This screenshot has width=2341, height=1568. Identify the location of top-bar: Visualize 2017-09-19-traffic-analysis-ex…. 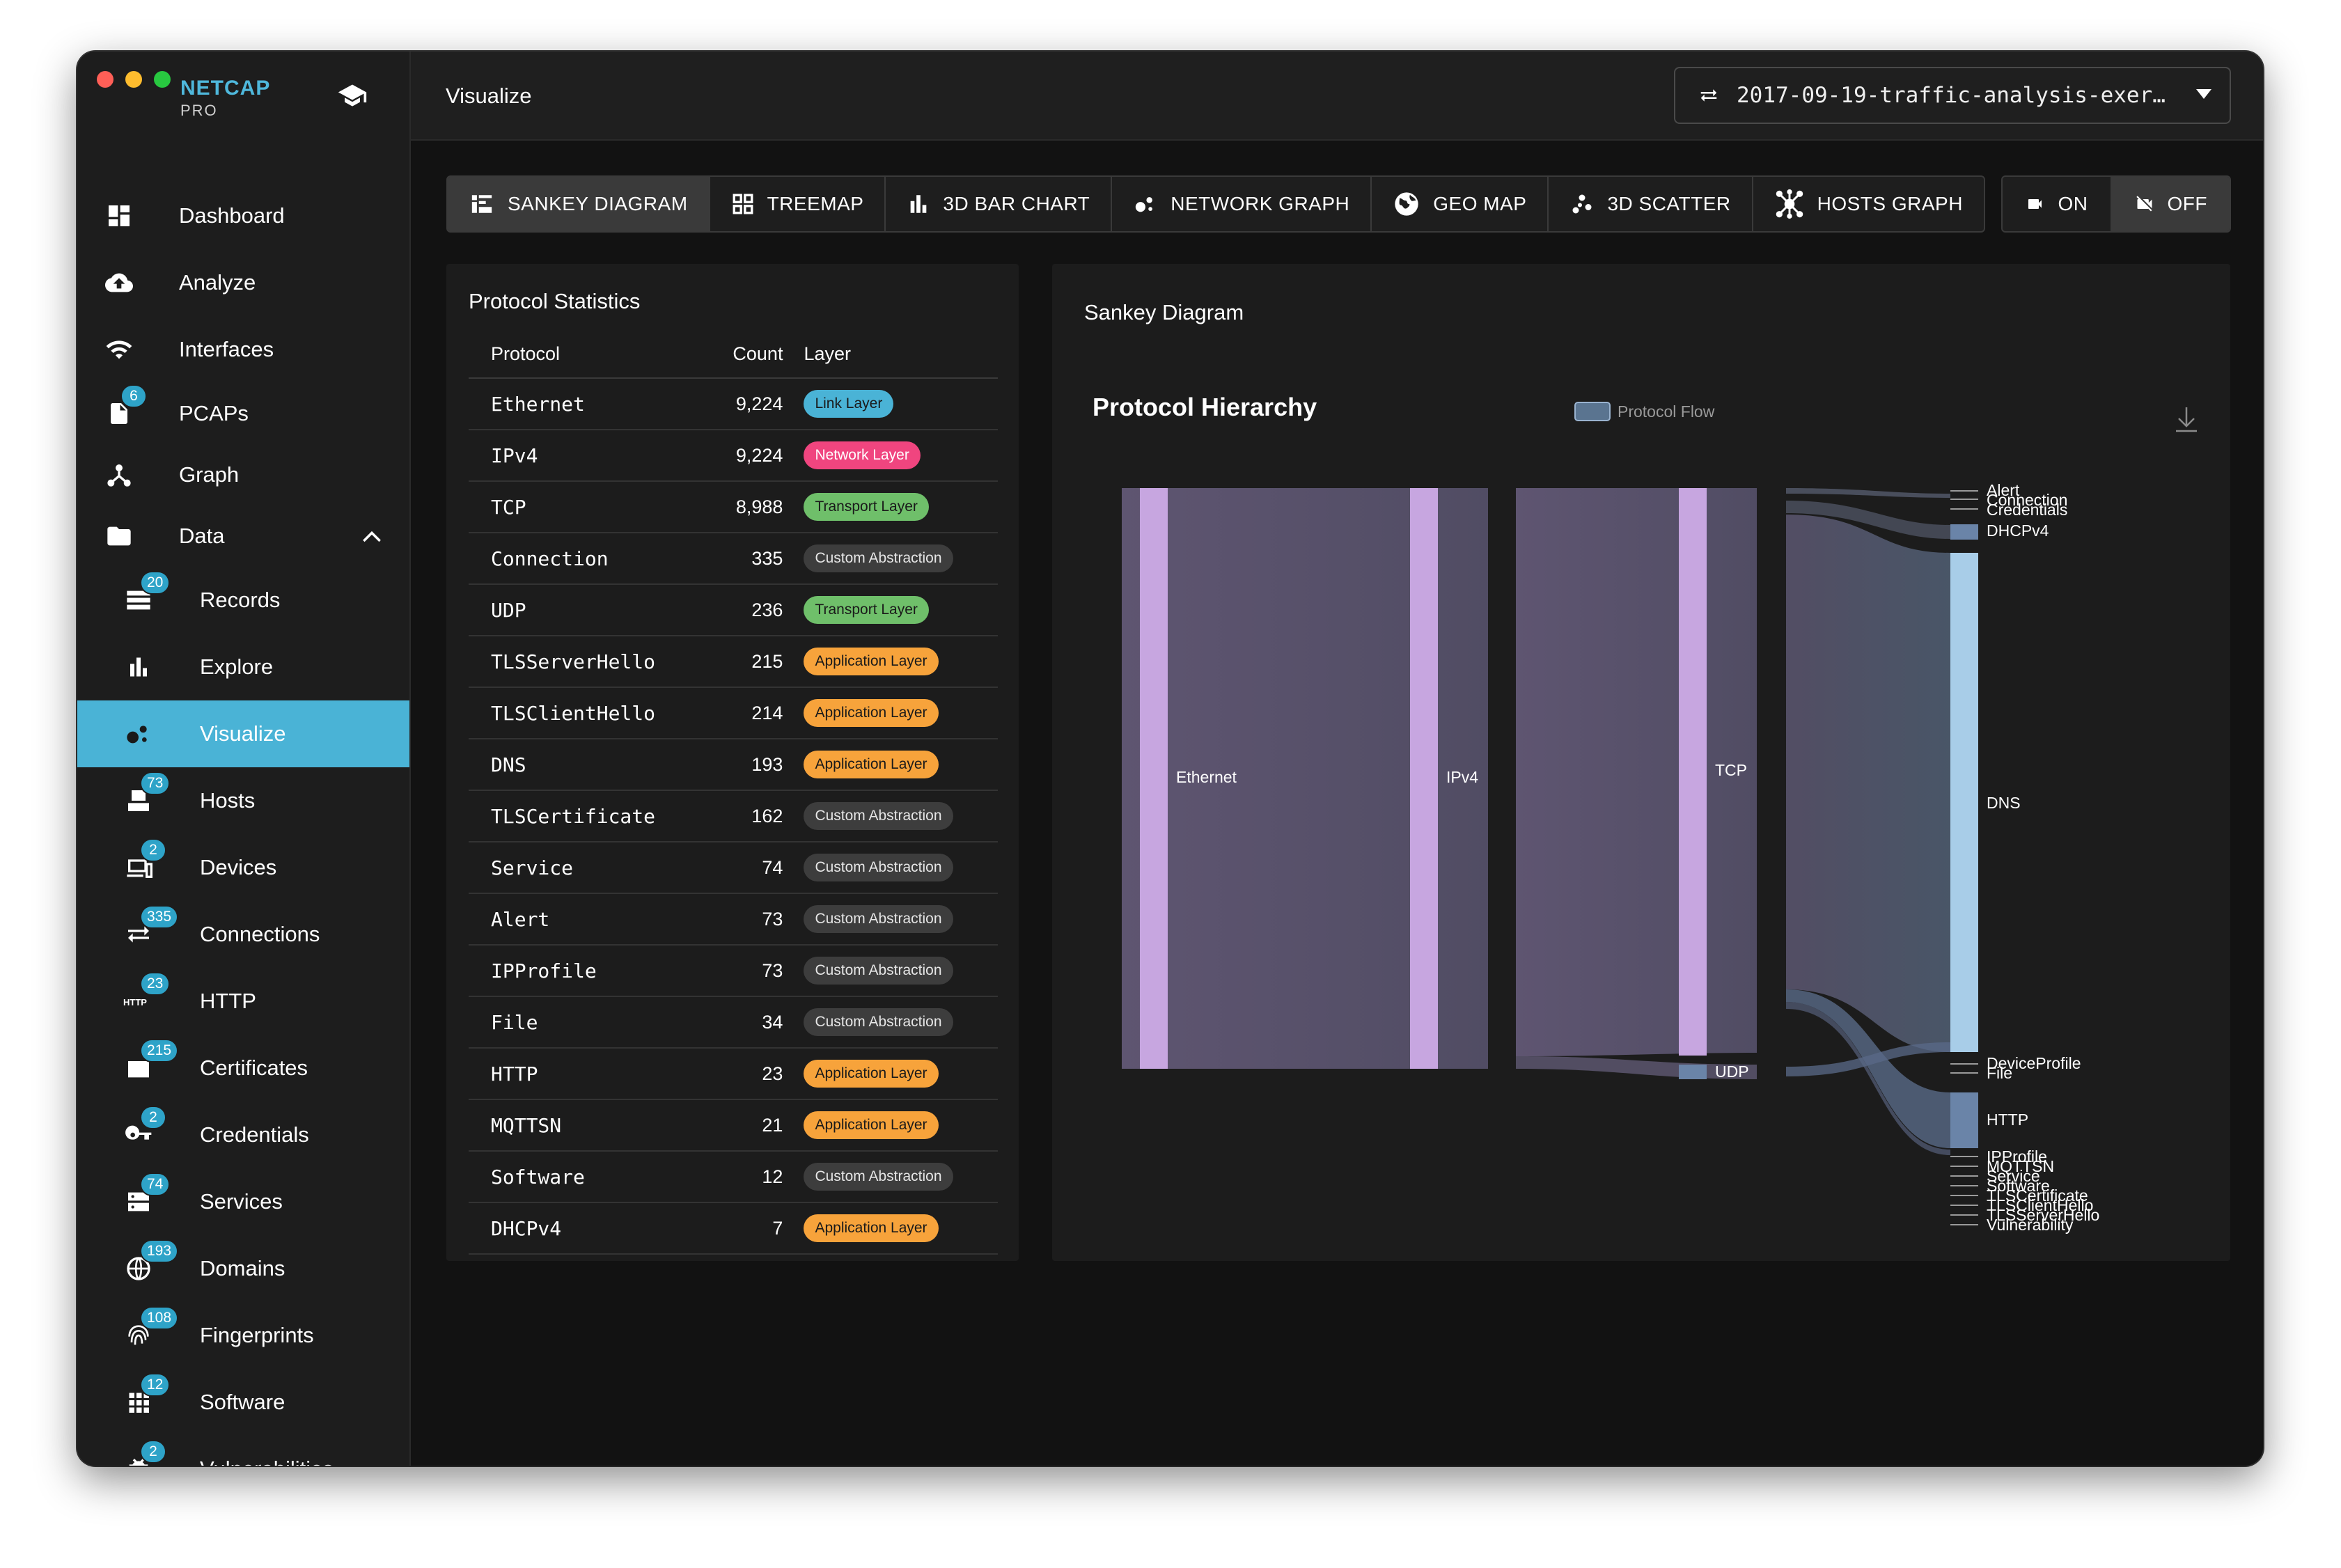
(1337, 96).